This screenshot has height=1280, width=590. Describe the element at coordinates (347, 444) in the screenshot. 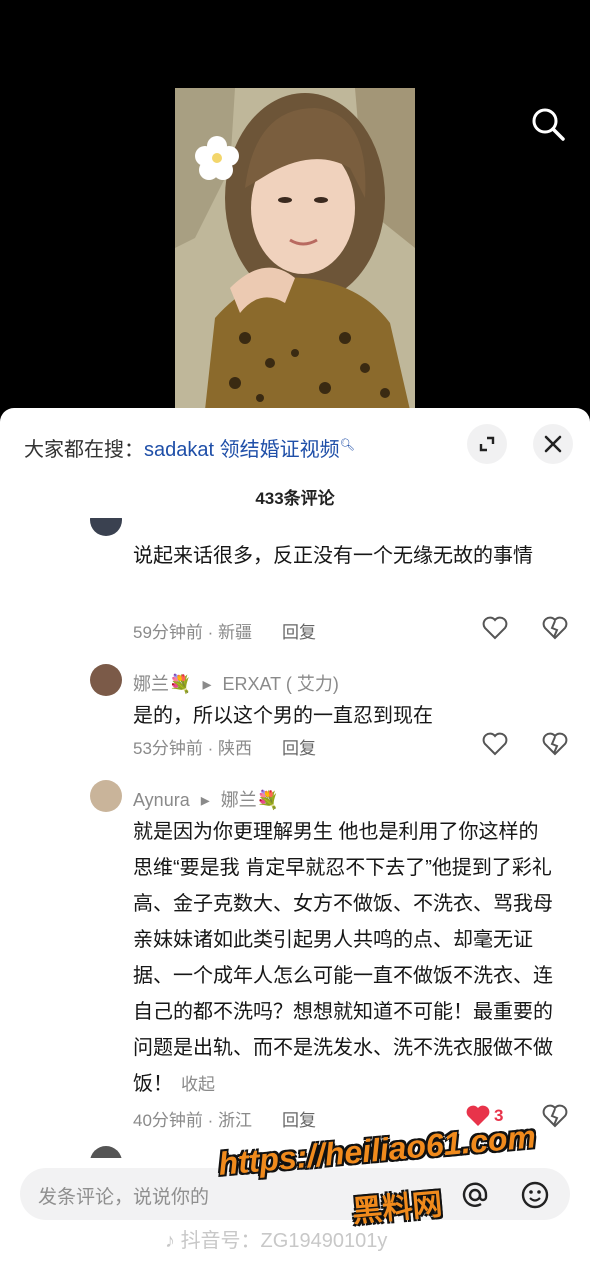

I see `search-icon: 🔍︎` at that location.